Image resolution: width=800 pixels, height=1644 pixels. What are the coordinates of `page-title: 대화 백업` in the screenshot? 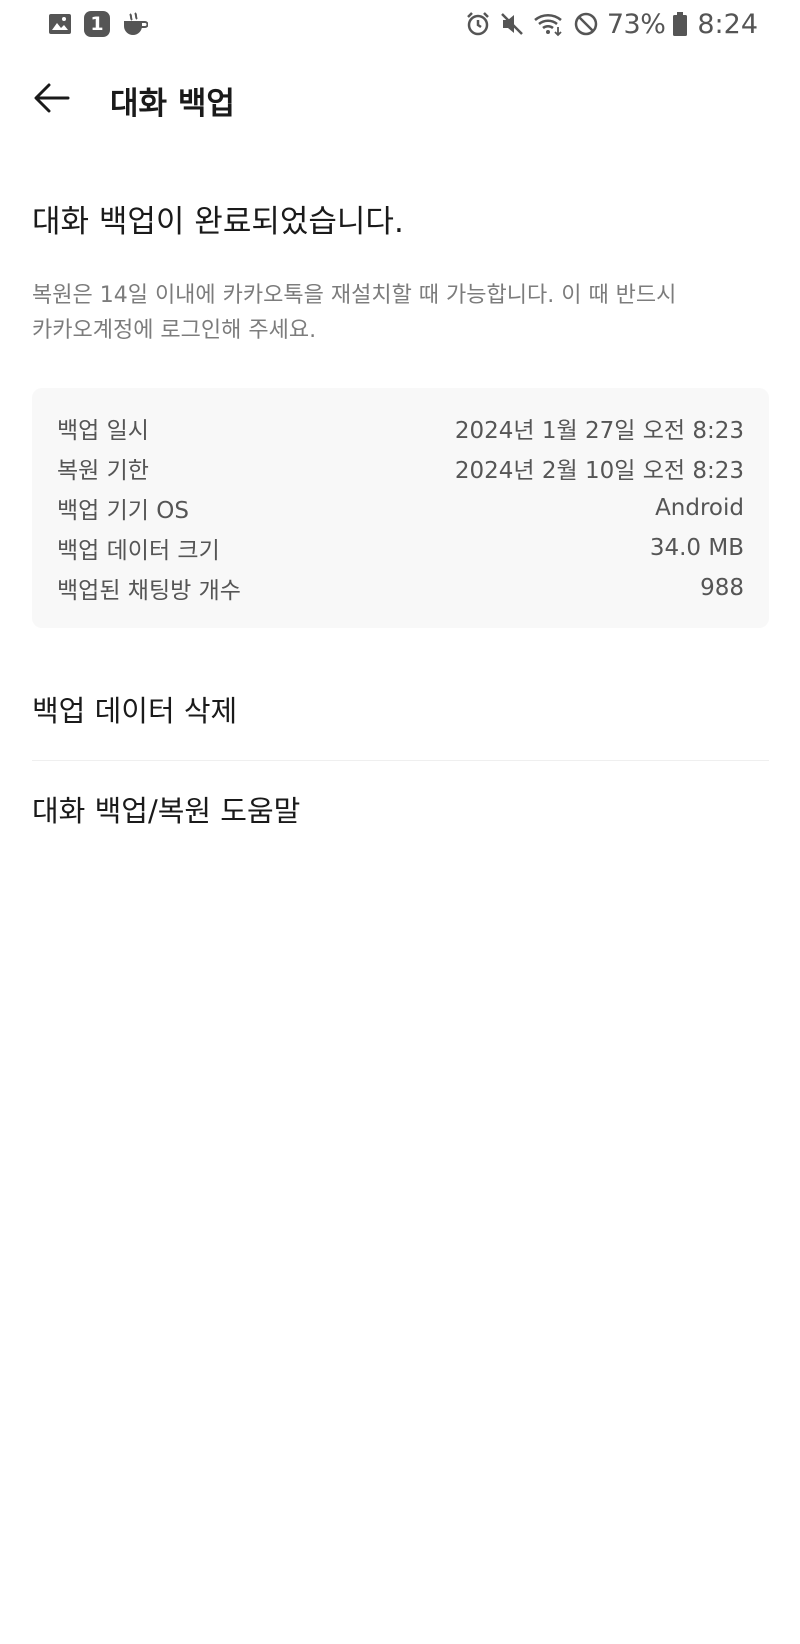 It's located at (172, 104).